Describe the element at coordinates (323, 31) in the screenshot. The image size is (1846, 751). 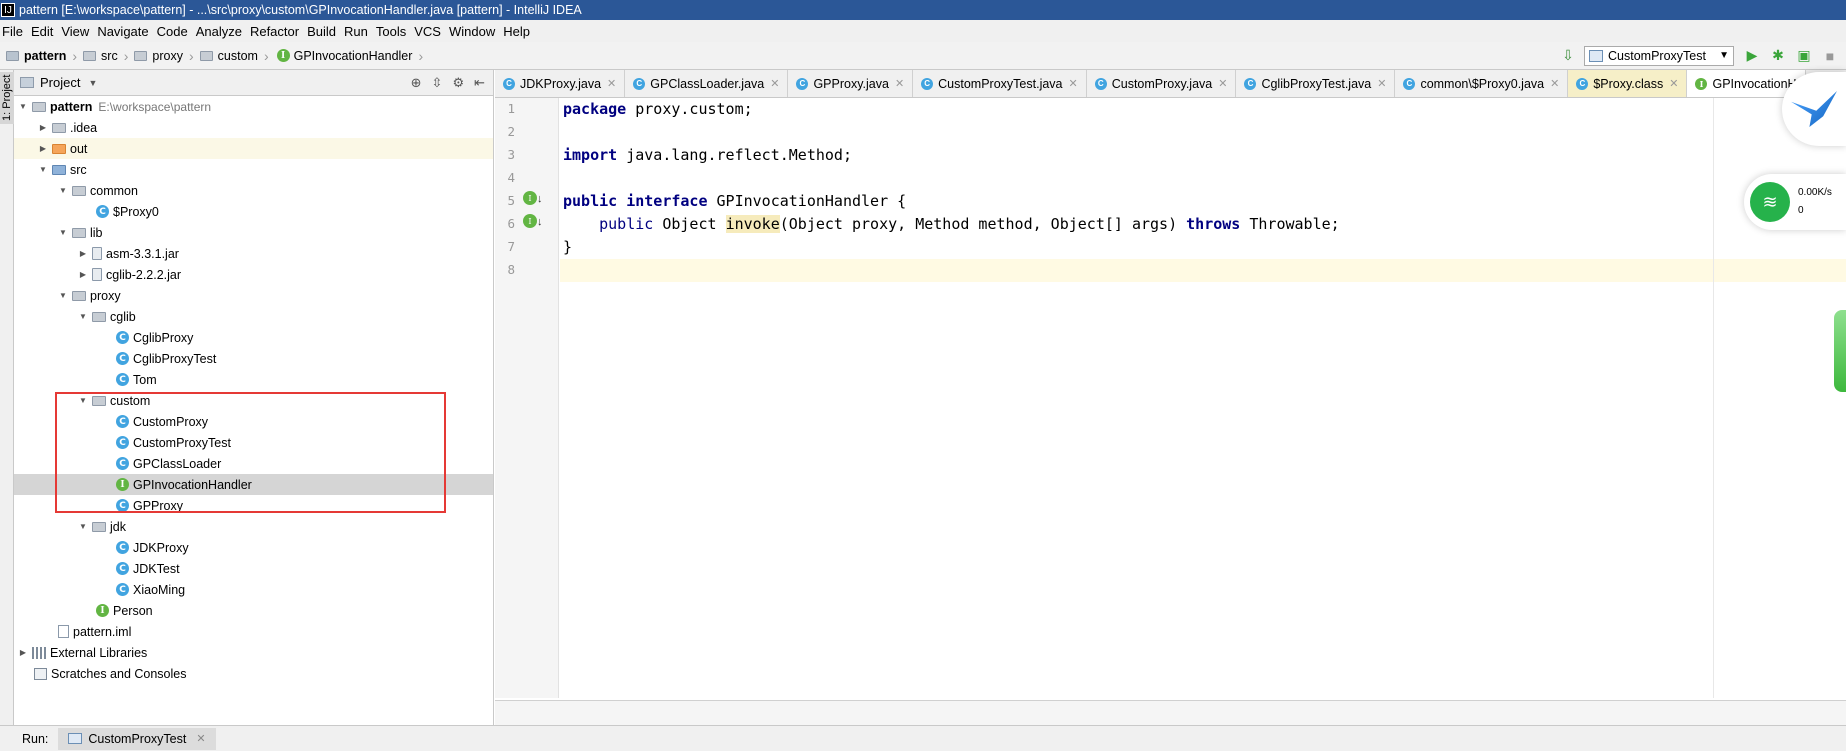
I see `menu-build: Build` at that location.